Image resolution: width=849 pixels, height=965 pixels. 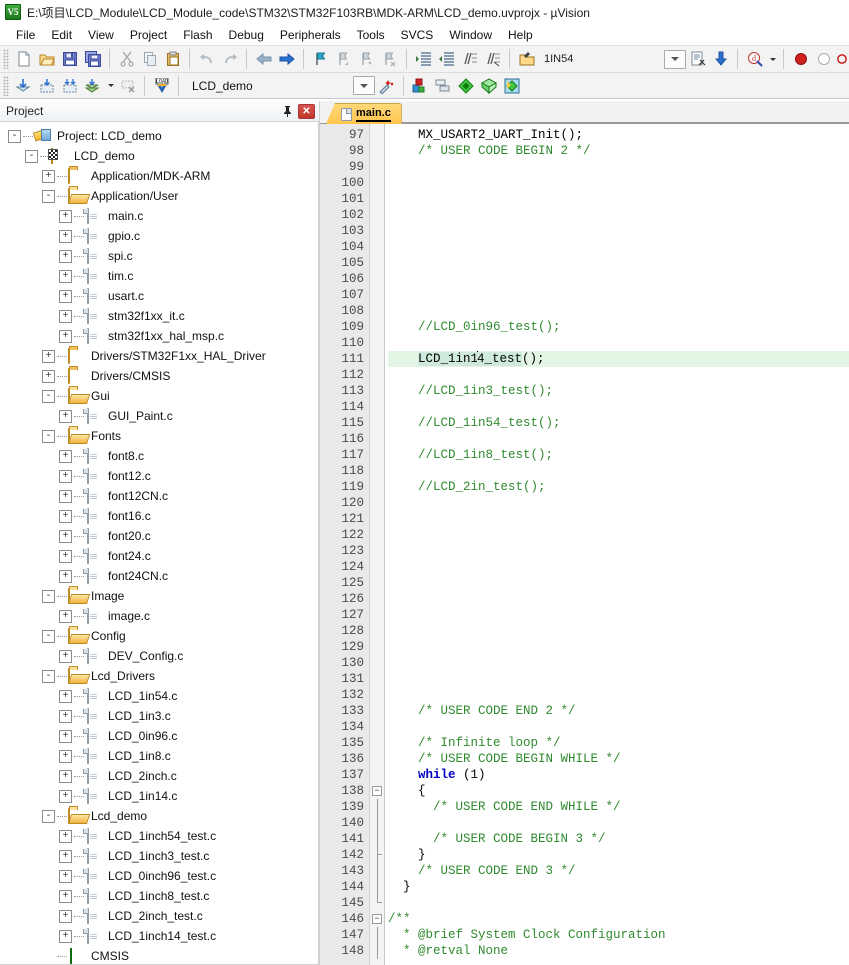 I want to click on debug-session-icon: d, so click(x=754, y=59).